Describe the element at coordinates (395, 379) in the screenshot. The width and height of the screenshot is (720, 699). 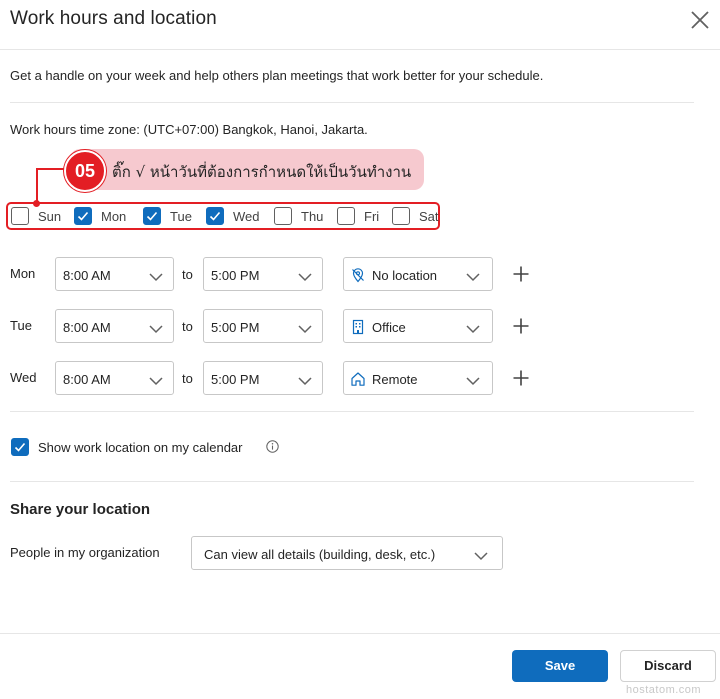
I see `location-value: Remote` at that location.